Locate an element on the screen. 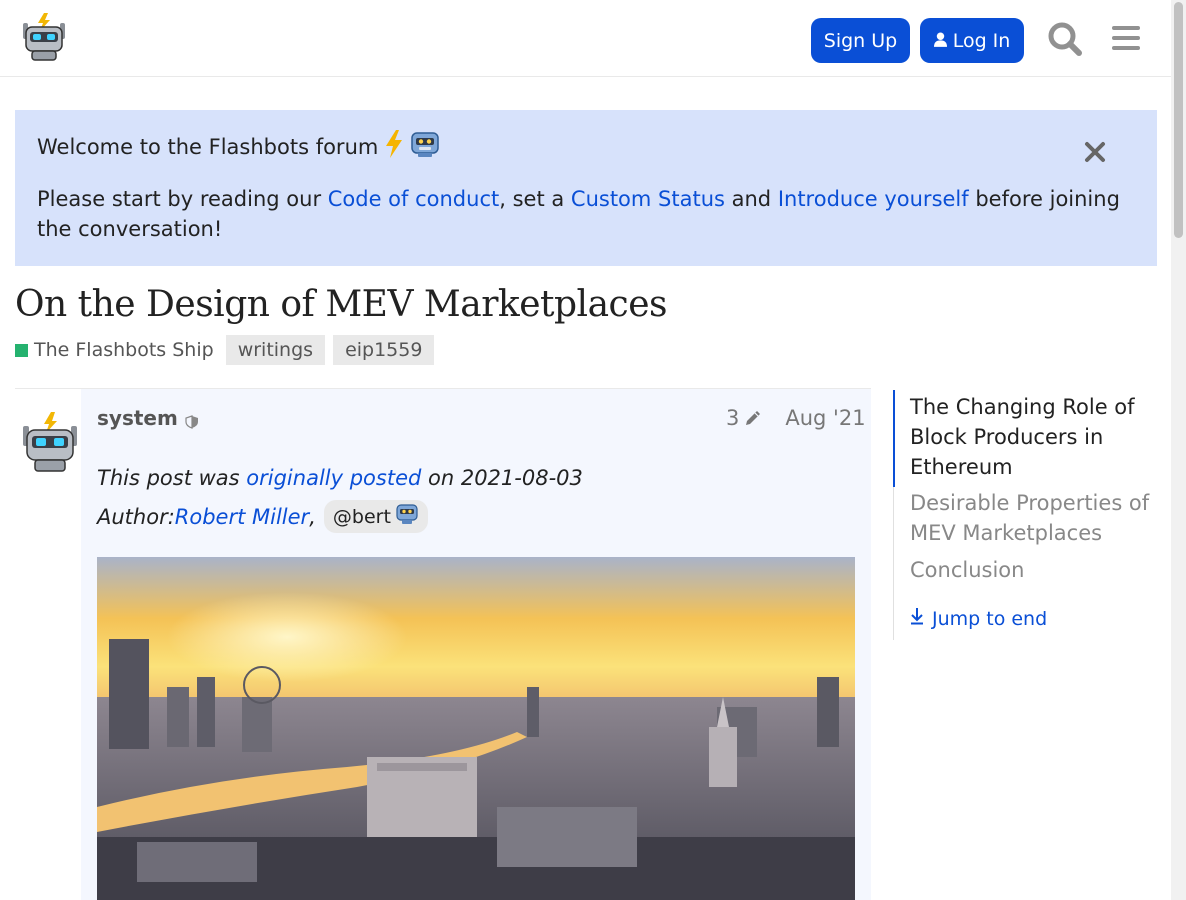 This screenshot has width=1186, height=900. code-of-conduct-link: Code of conduct is located at coordinates (413, 199).